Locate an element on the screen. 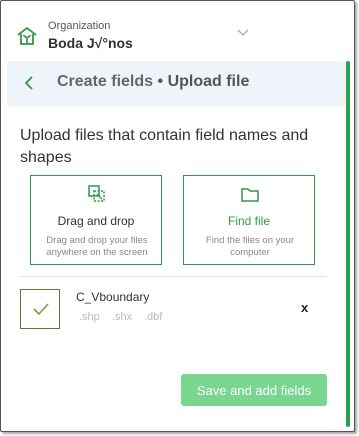 This screenshot has width=359, height=436. file-extension: .shx is located at coordinates (122, 317).